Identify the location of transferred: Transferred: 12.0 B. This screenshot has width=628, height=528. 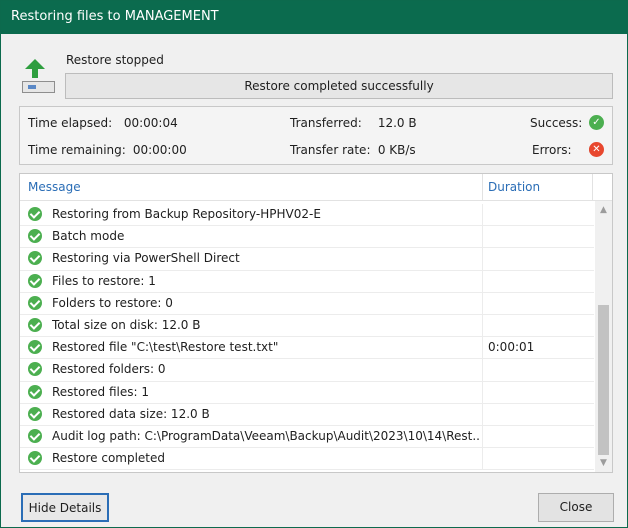
(353, 123).